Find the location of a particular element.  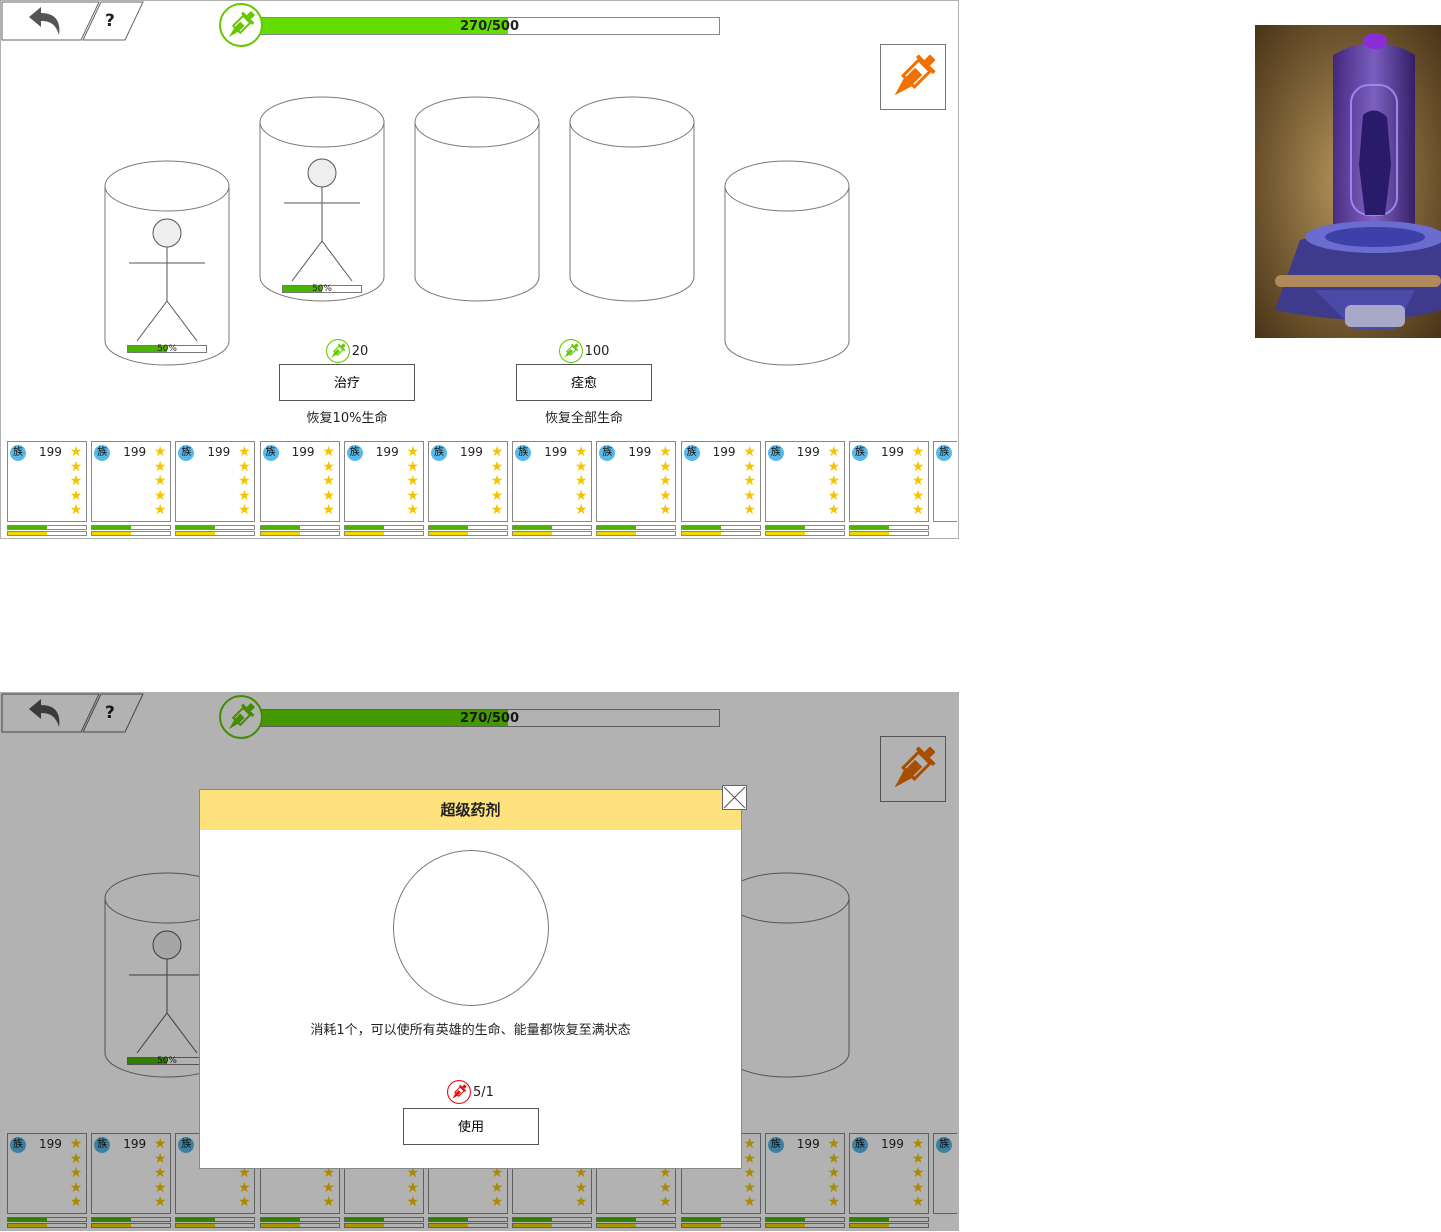

tank-outline is located at coordinates (632, 199).